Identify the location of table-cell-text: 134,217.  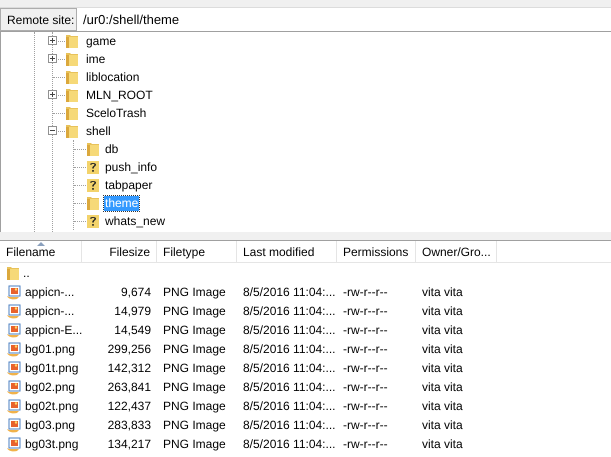
(129, 444).